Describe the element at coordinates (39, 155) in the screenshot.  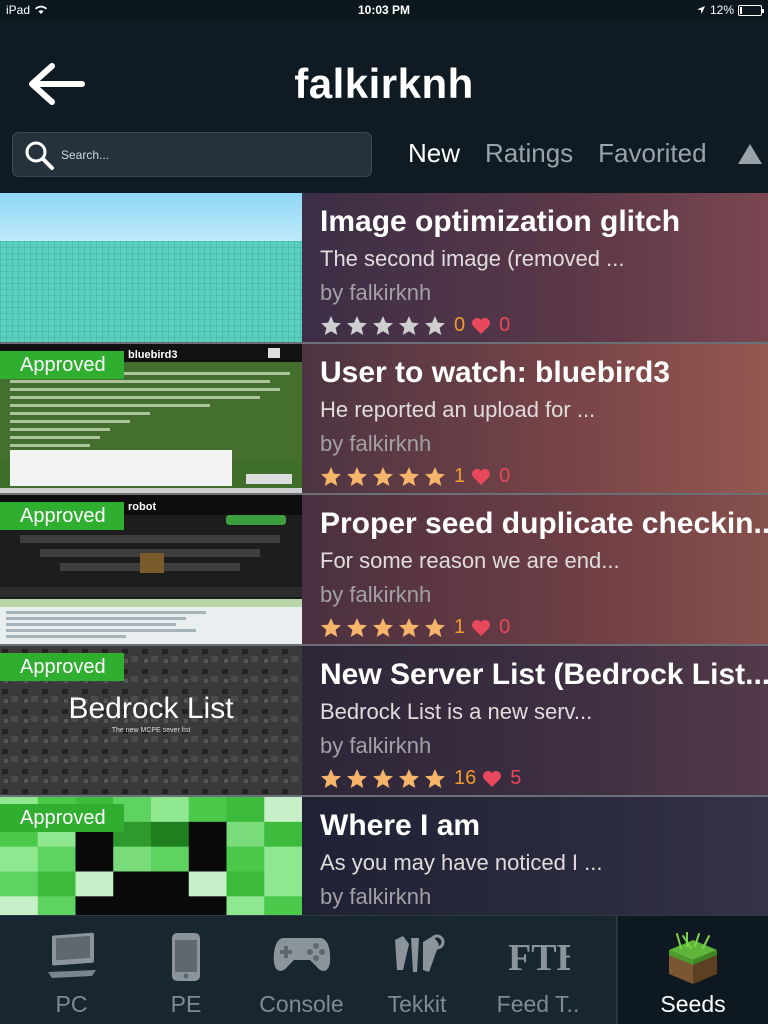
I see `search-icon` at that location.